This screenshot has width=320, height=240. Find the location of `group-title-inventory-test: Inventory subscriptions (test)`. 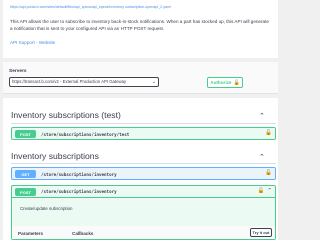

group-title-inventory-test: Inventory subscriptions (test) is located at coordinates (66, 115).